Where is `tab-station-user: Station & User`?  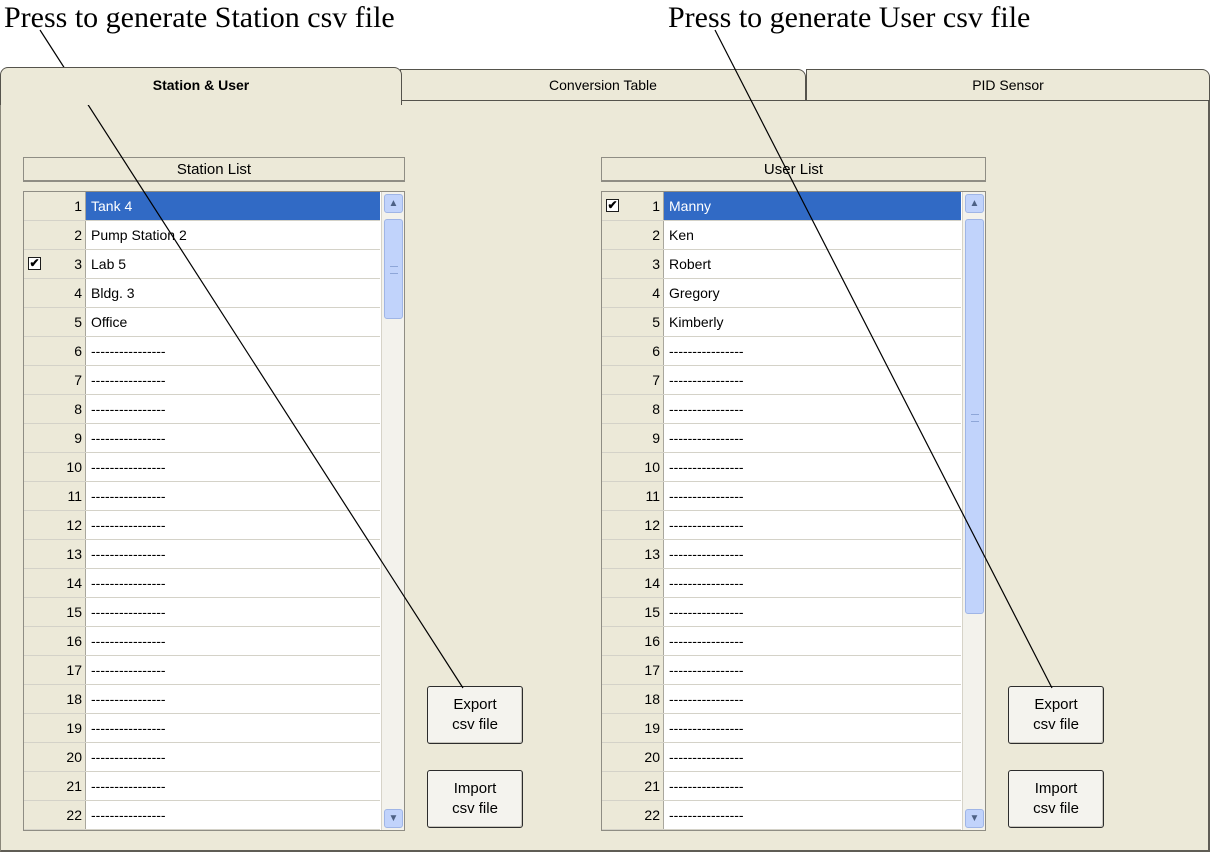
tab-station-user: Station & User is located at coordinates (201, 86).